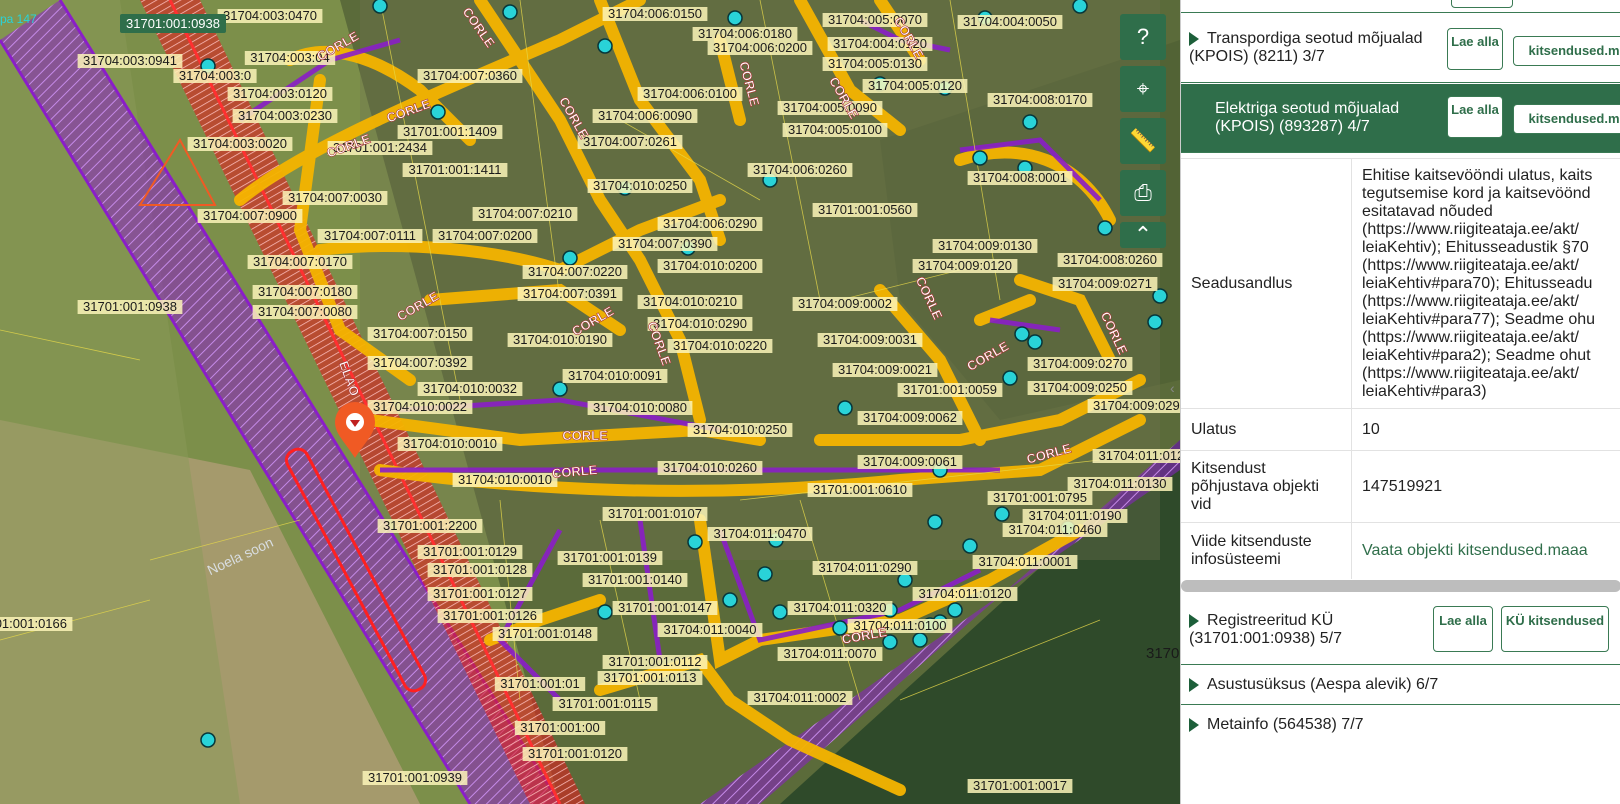 The height and width of the screenshot is (804, 1620). Describe the element at coordinates (870, 339) in the screenshot. I see `parcel-label: 31704:009:0031` at that location.